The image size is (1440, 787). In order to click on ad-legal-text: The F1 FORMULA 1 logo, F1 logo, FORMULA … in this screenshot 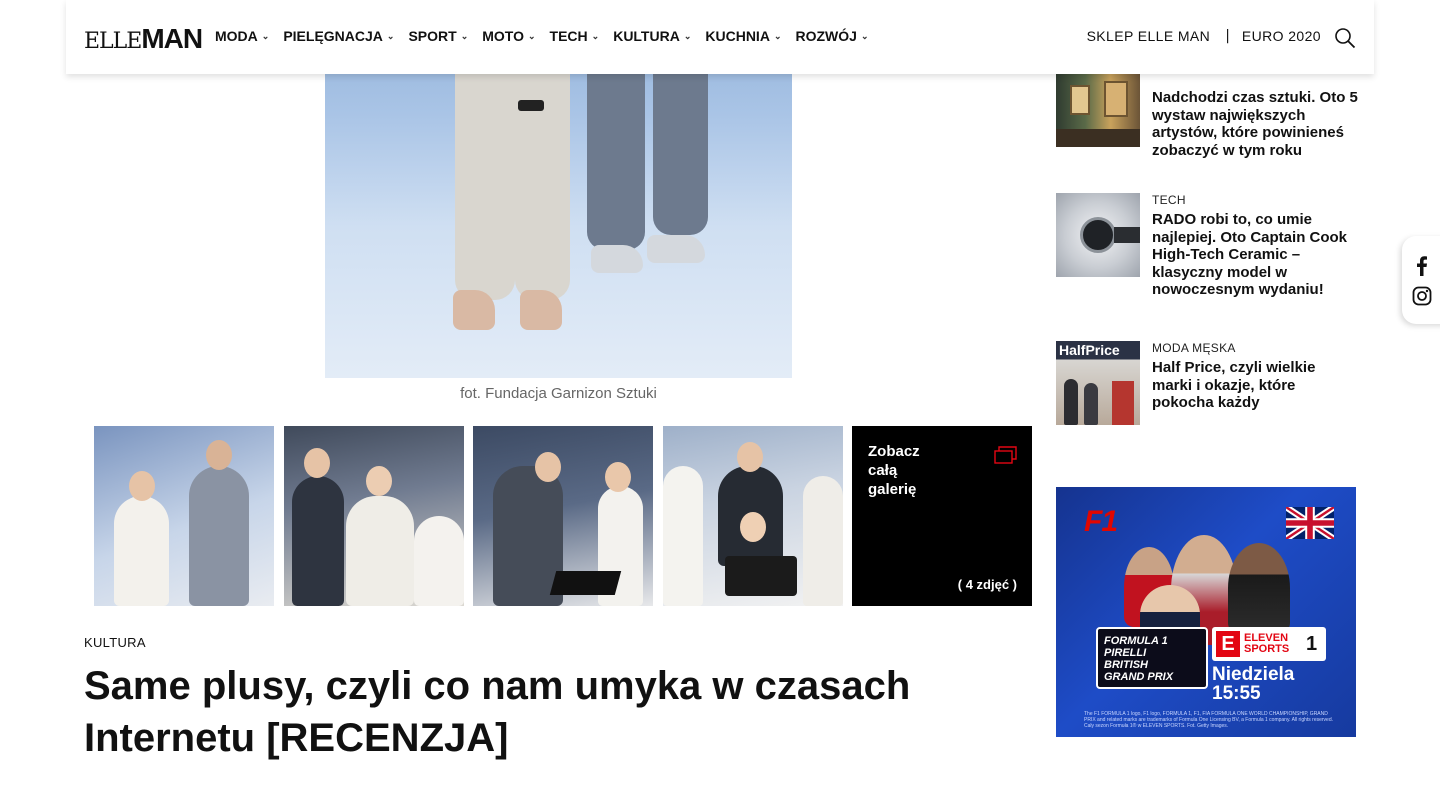, I will do `click(1208, 720)`.